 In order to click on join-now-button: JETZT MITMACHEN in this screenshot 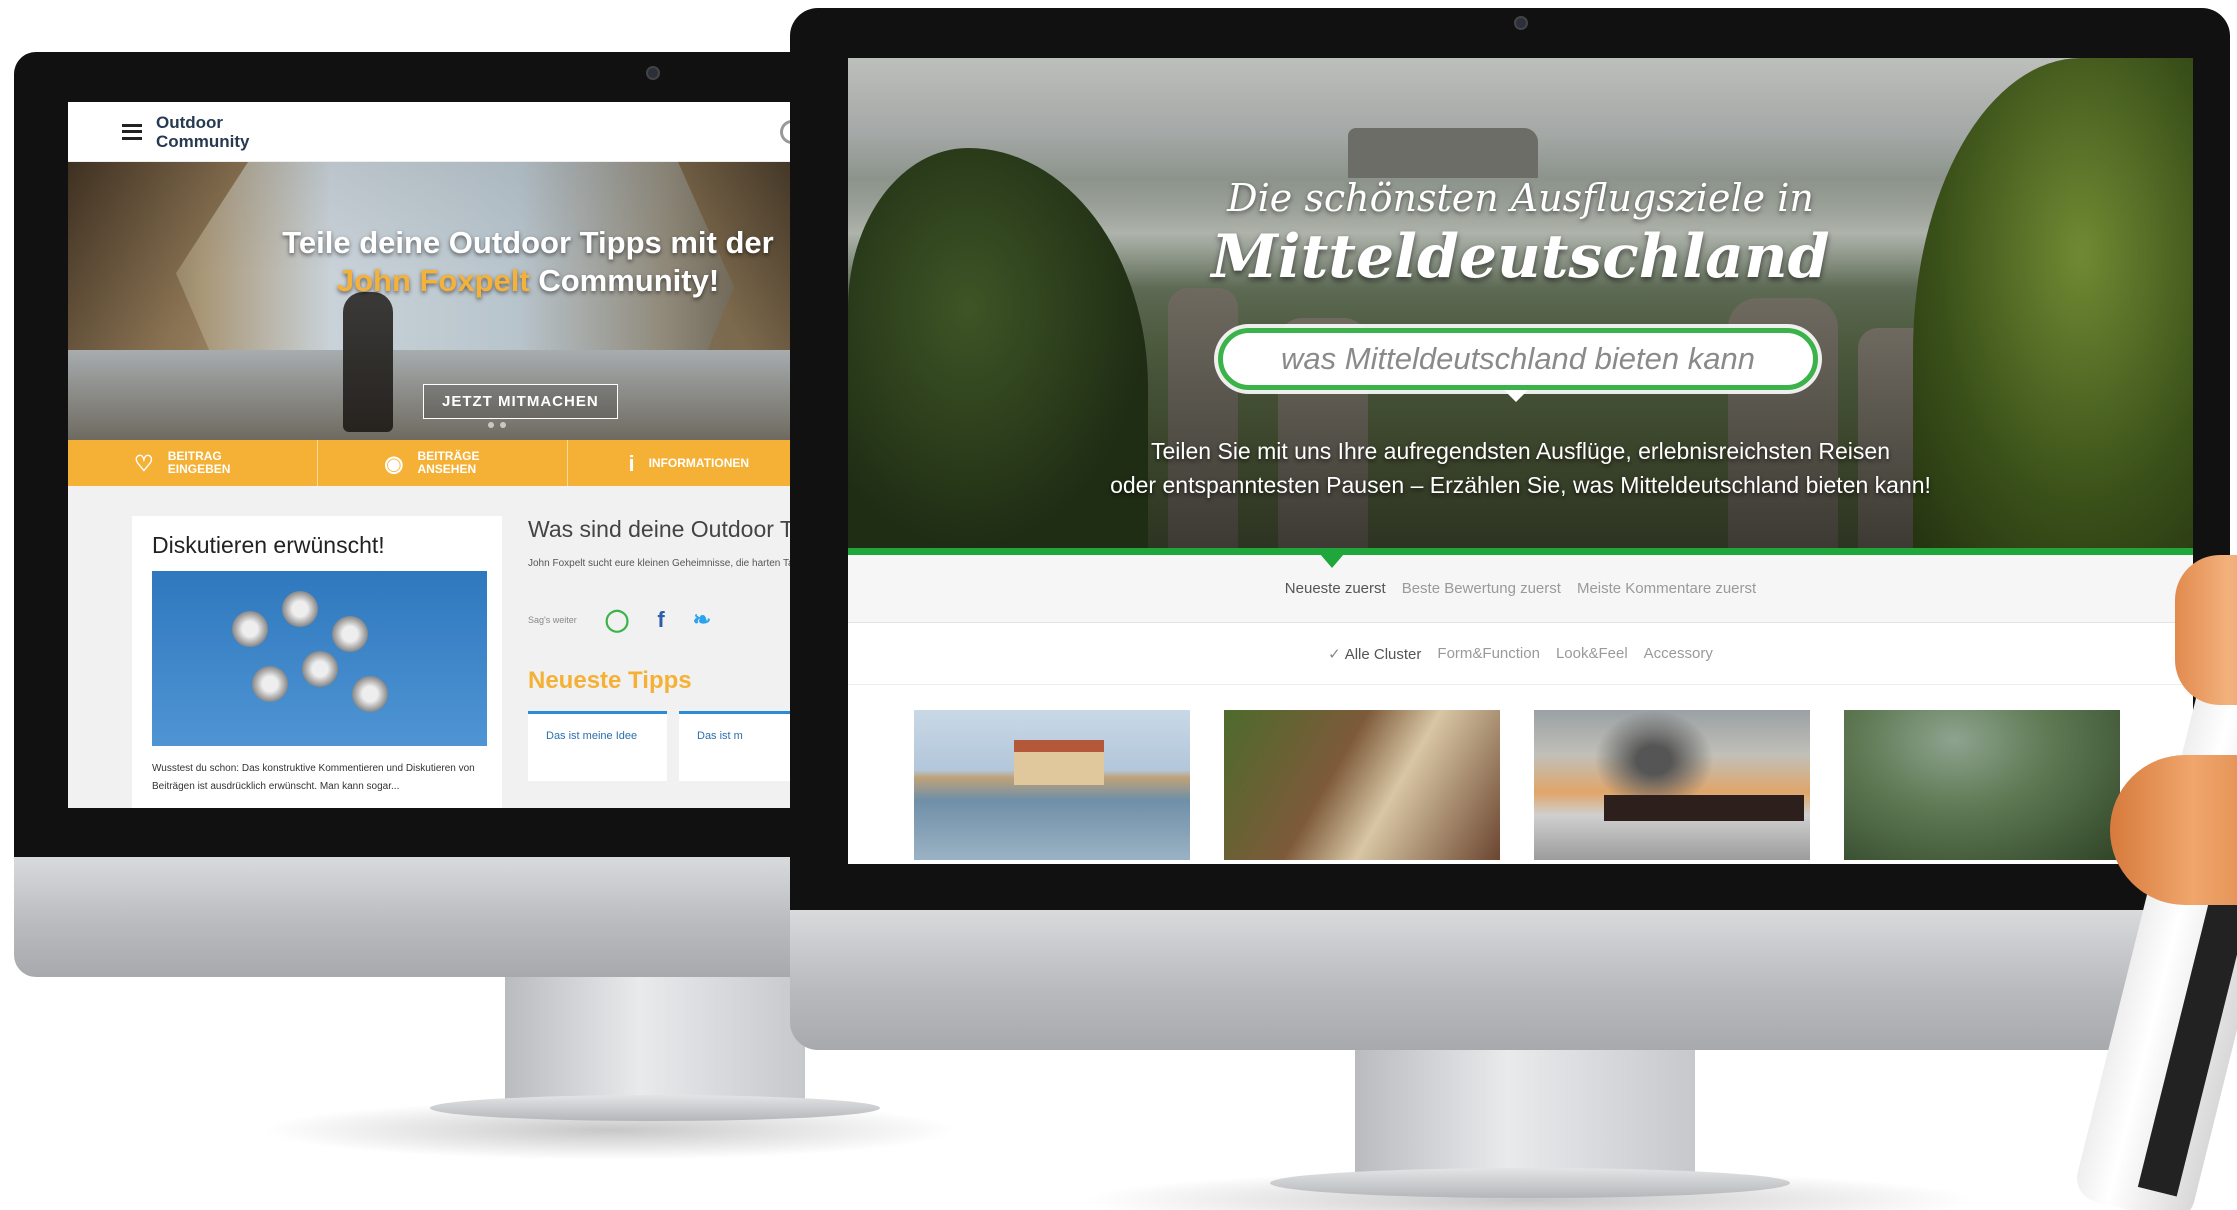, I will do `click(520, 401)`.